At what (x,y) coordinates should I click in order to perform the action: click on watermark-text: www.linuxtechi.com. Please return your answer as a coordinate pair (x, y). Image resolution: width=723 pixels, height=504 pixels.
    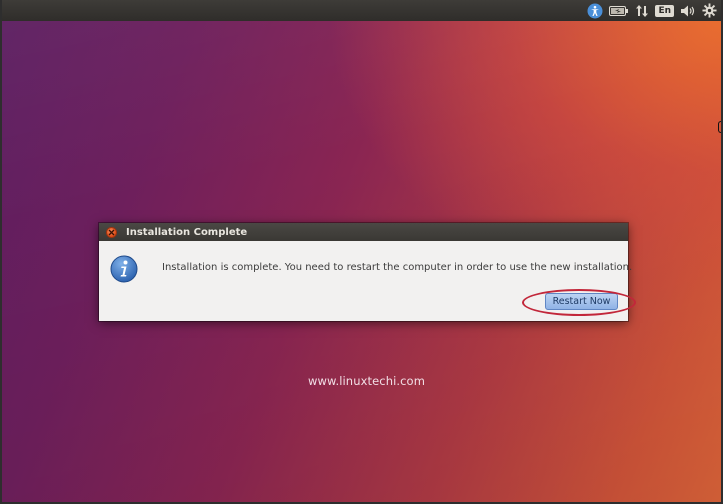
    Looking at the image, I should click on (366, 381).